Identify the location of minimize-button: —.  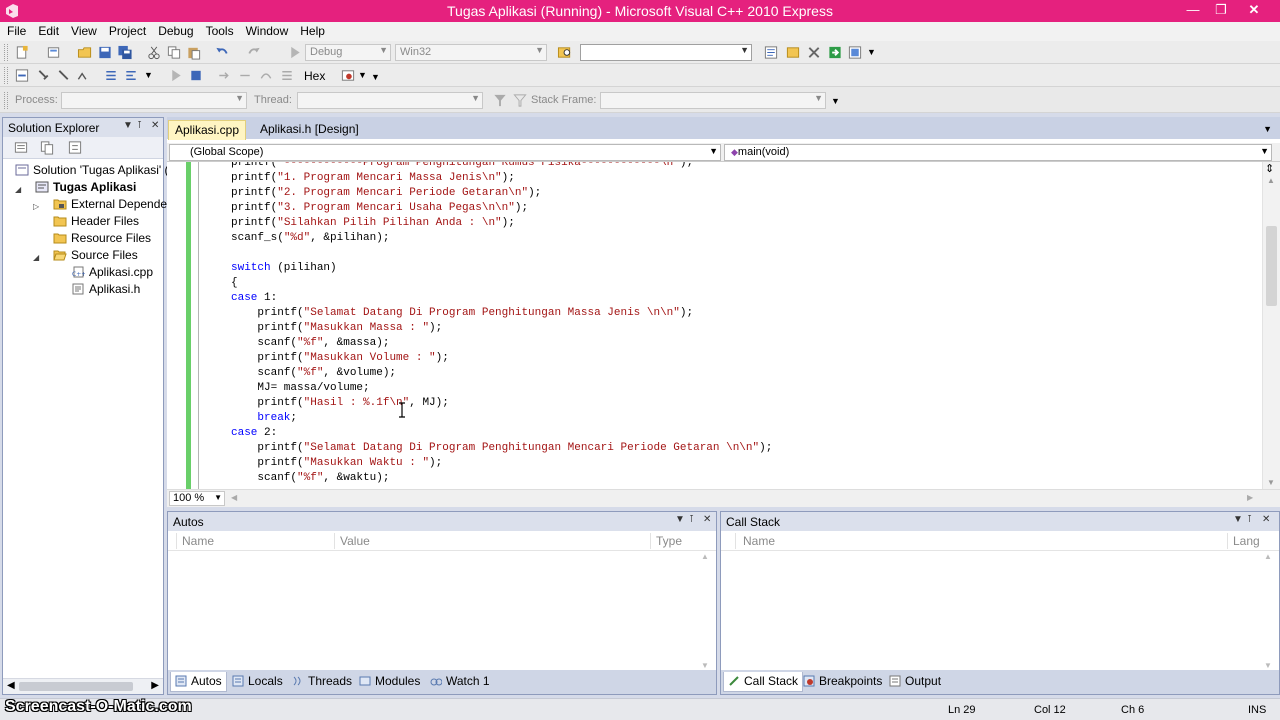
(1193, 10).